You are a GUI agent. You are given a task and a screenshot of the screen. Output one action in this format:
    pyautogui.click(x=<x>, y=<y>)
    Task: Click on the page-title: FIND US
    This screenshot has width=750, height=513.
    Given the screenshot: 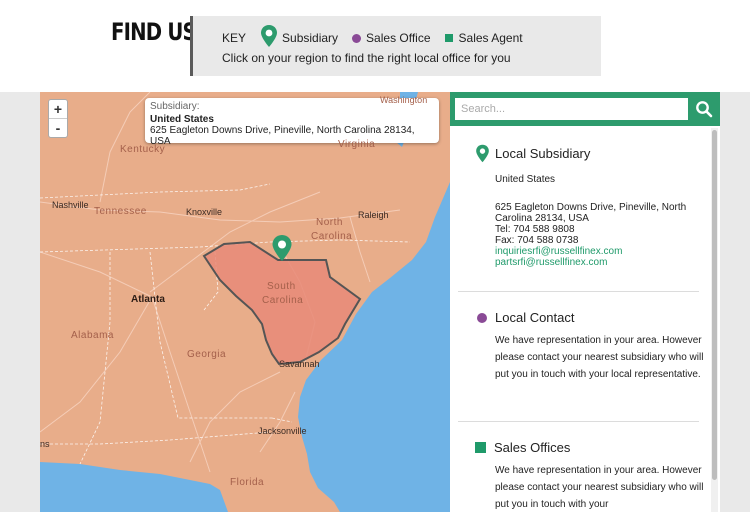 What is the action you would take?
    pyautogui.click(x=154, y=32)
    